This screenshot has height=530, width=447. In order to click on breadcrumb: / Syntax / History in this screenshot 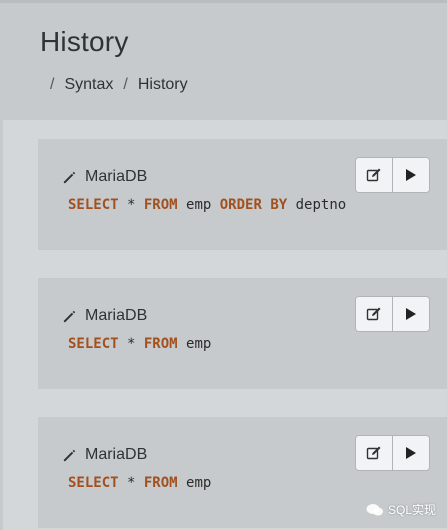, I will do `click(124, 85)`.